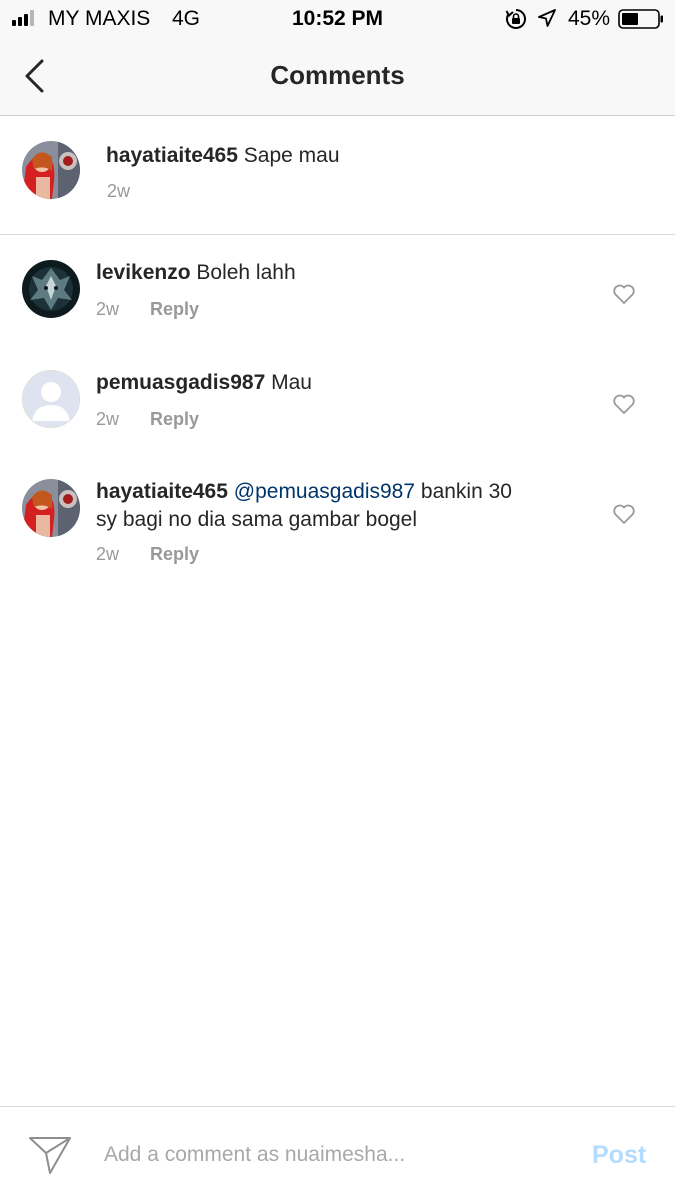 Image resolution: width=675 pixels, height=1201 pixels. Describe the element at coordinates (337, 175) in the screenshot. I see `post-caption: hayatiaite465 Sape mau 2w` at that location.